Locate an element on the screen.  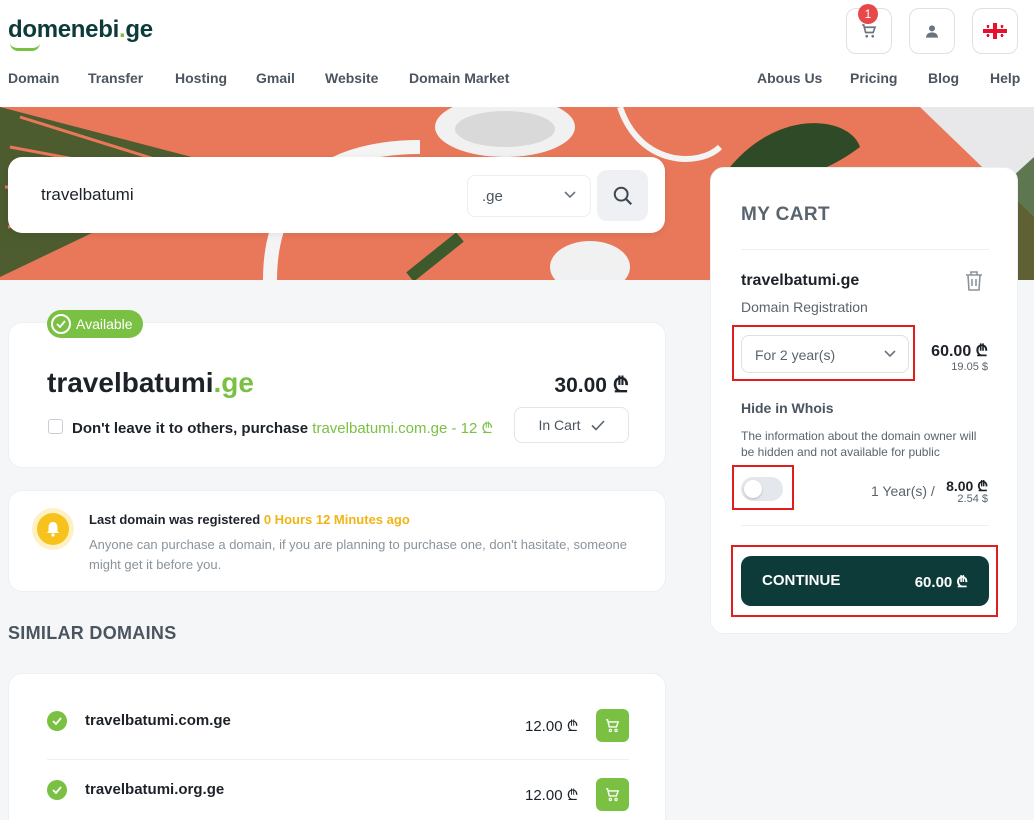
user-icon is located at coordinates (932, 31).